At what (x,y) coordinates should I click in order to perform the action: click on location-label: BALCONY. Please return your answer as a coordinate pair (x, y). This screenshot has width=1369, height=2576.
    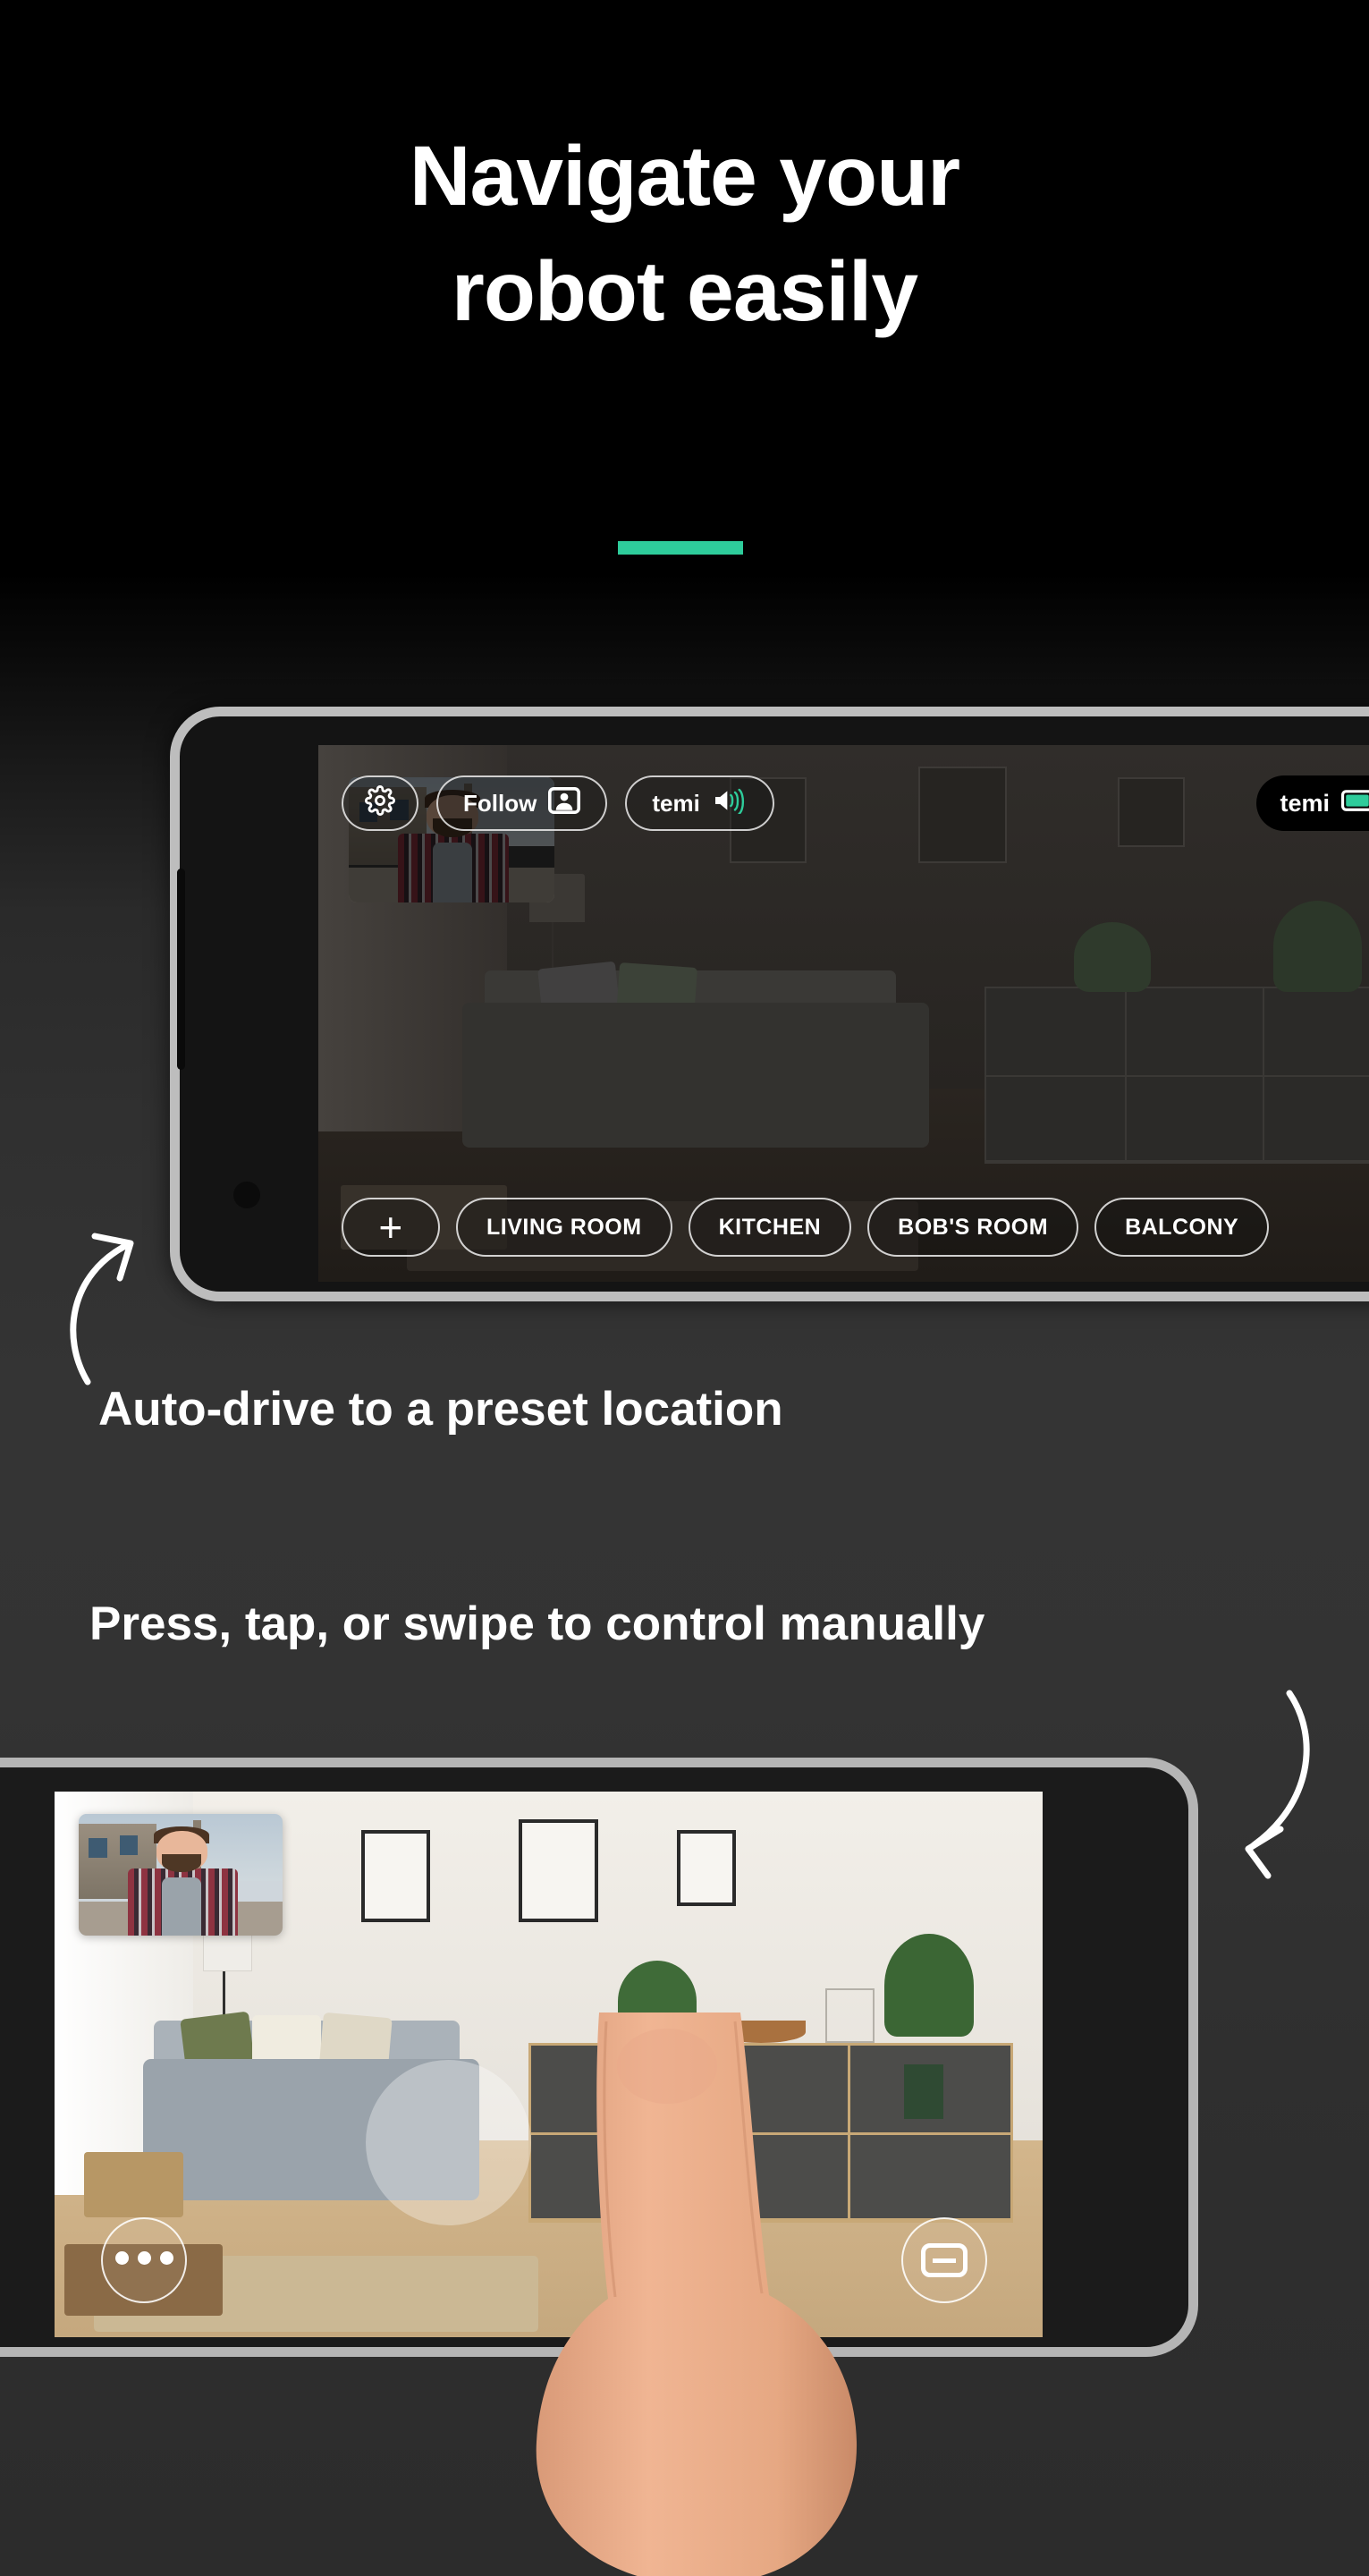
    Looking at the image, I should click on (1182, 1227).